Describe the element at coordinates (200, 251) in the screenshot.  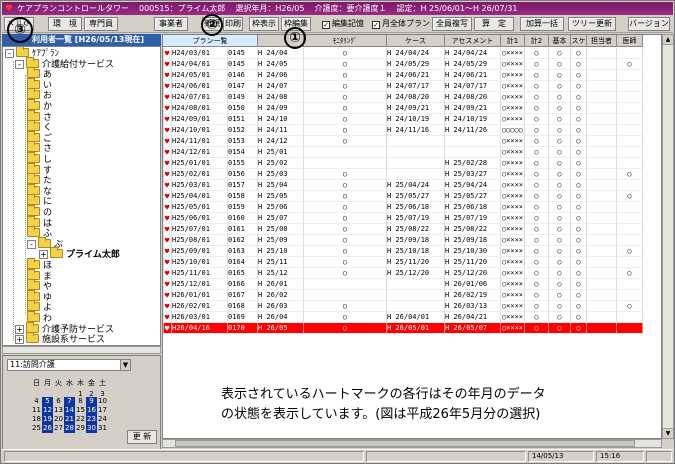
I see `table-cell: H25/09/01` at that location.